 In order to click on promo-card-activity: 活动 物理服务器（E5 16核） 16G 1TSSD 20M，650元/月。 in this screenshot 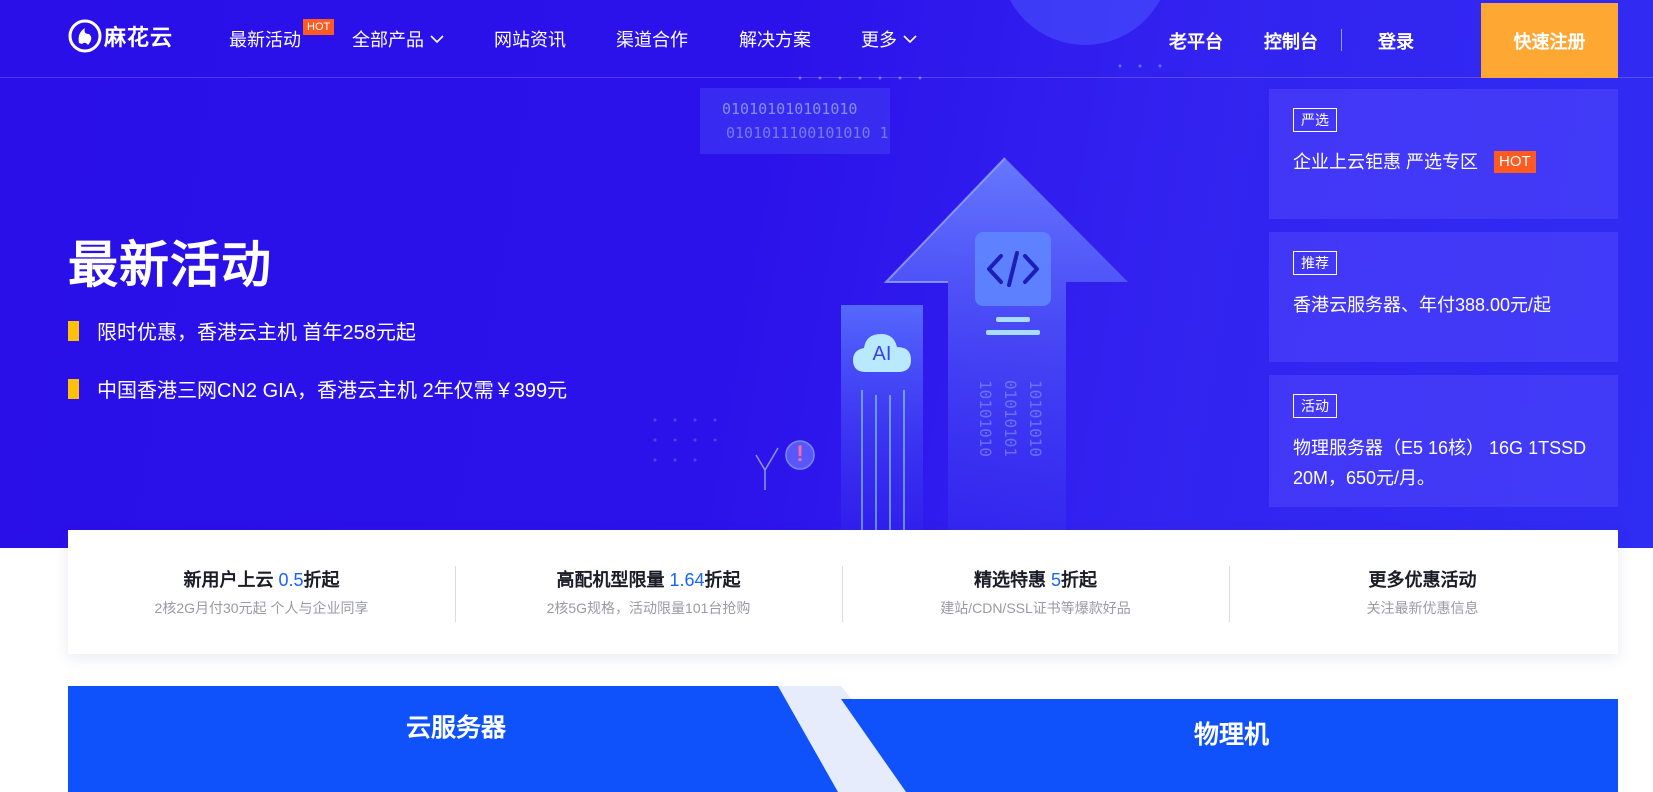, I will do `click(1443, 441)`.